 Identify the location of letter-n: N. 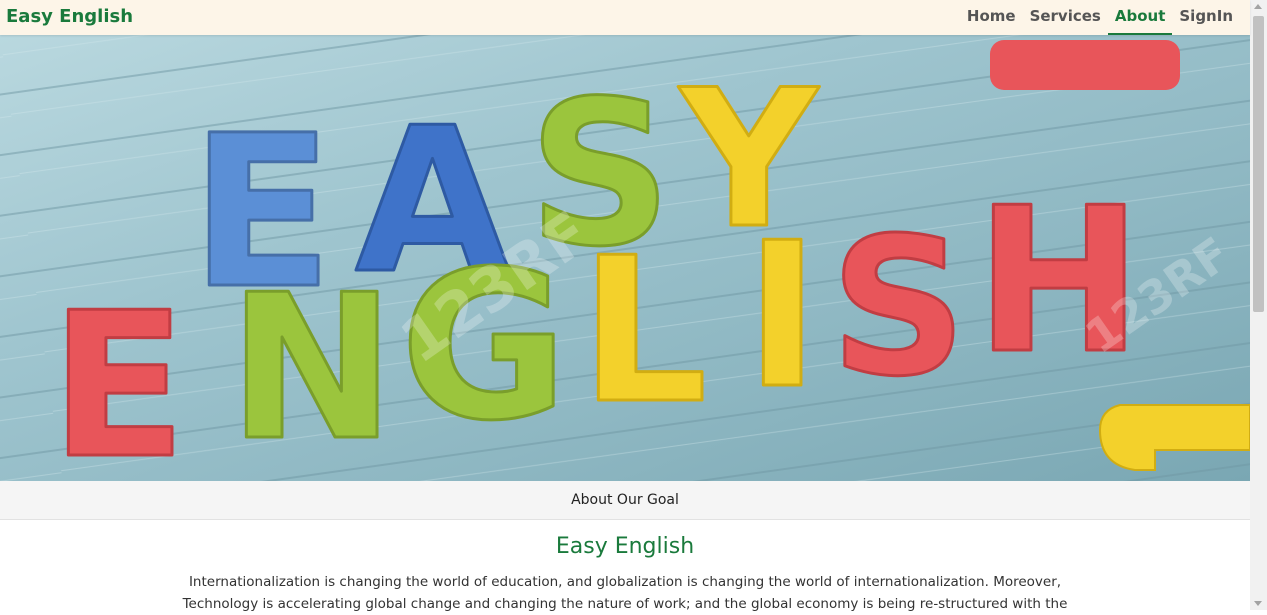
(311, 366).